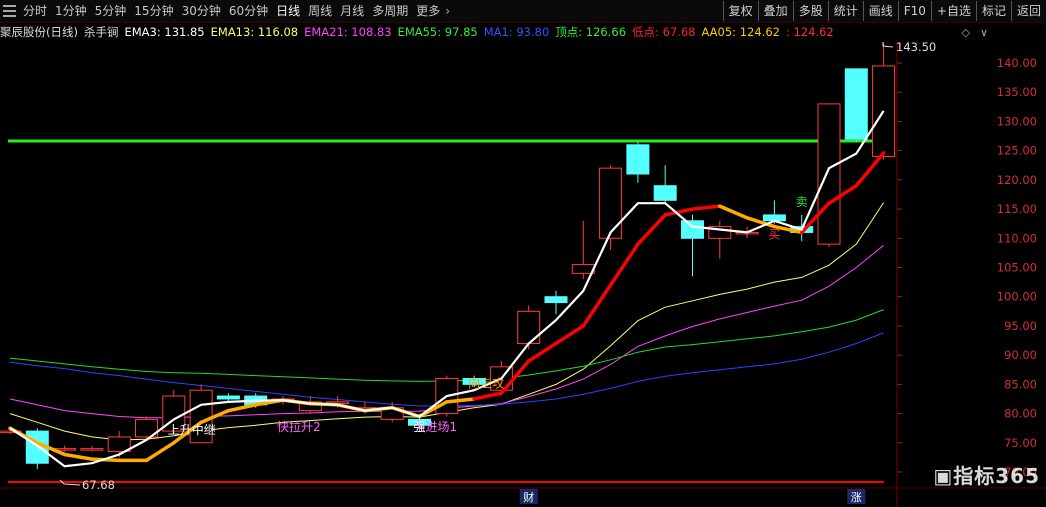  I want to click on signal-label: 快拉升2, so click(299, 426).